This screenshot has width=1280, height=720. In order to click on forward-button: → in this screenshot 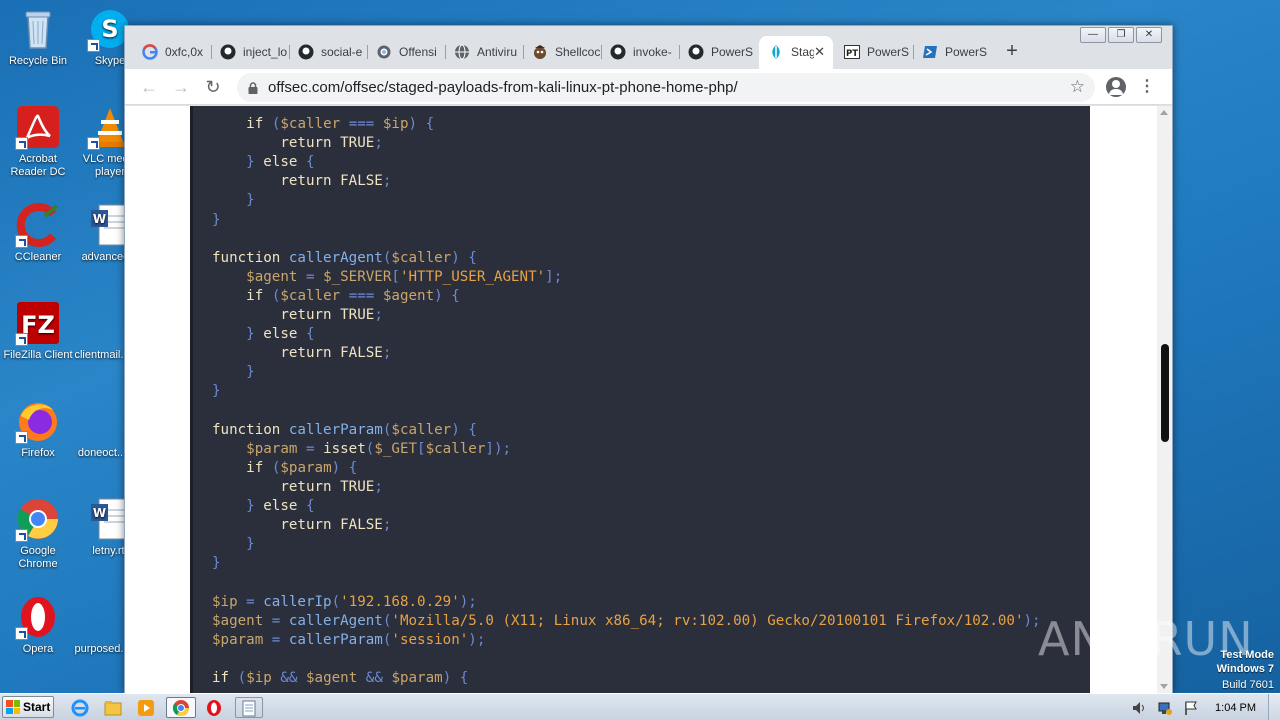, I will do `click(181, 87)`.